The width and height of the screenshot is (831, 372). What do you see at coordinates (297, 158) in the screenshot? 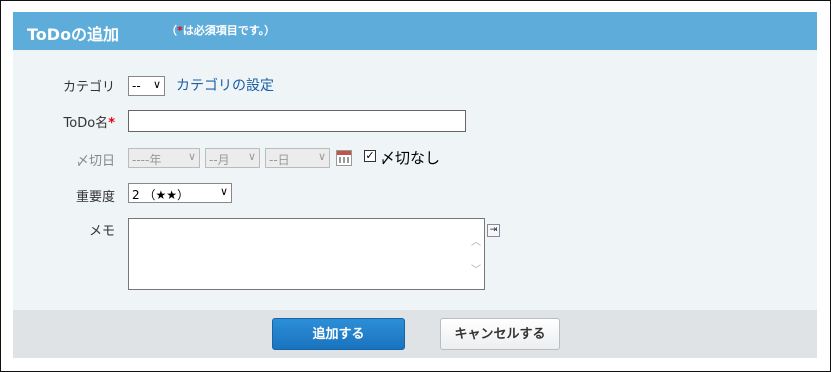
I see `deadline-day-select: --日 ∨` at bounding box center [297, 158].